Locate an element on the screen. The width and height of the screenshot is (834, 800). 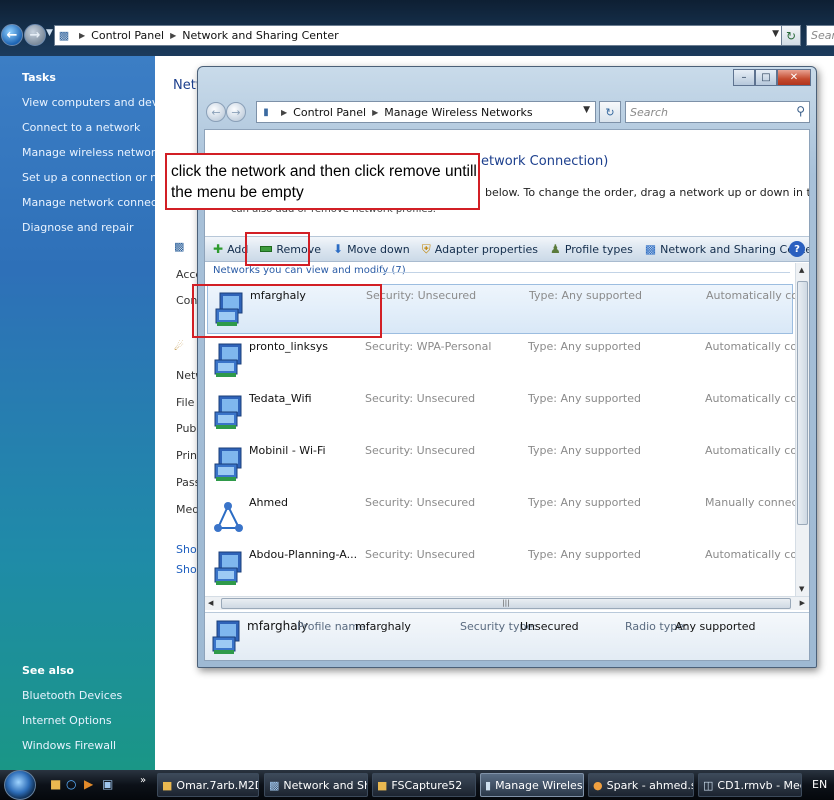
shield-icon: ⛨ is located at coordinates (426, 248).